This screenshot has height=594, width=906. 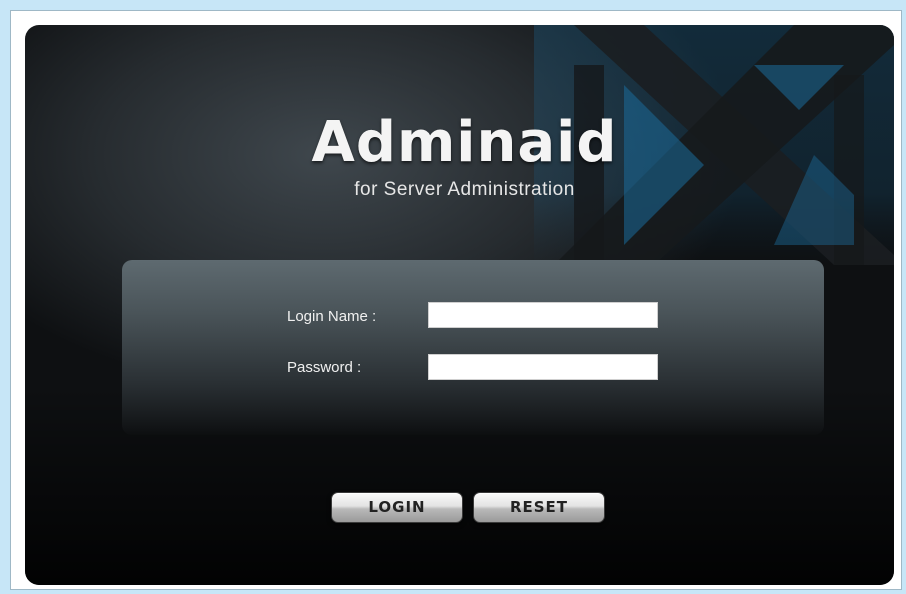 I want to click on password-label: Password :, so click(x=324, y=367).